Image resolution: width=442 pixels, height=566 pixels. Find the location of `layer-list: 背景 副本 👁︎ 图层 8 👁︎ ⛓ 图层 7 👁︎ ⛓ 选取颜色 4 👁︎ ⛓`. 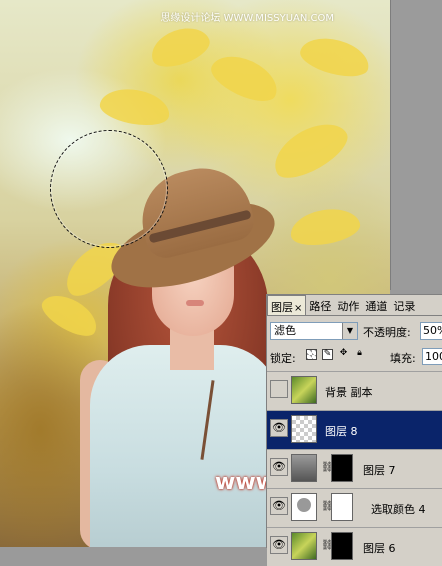

layer-list: 背景 副本 👁︎ 图层 8 👁︎ ⛓ 图层 7 👁︎ ⛓ 选取颜色 4 👁︎ ⛓ is located at coordinates (354, 468).